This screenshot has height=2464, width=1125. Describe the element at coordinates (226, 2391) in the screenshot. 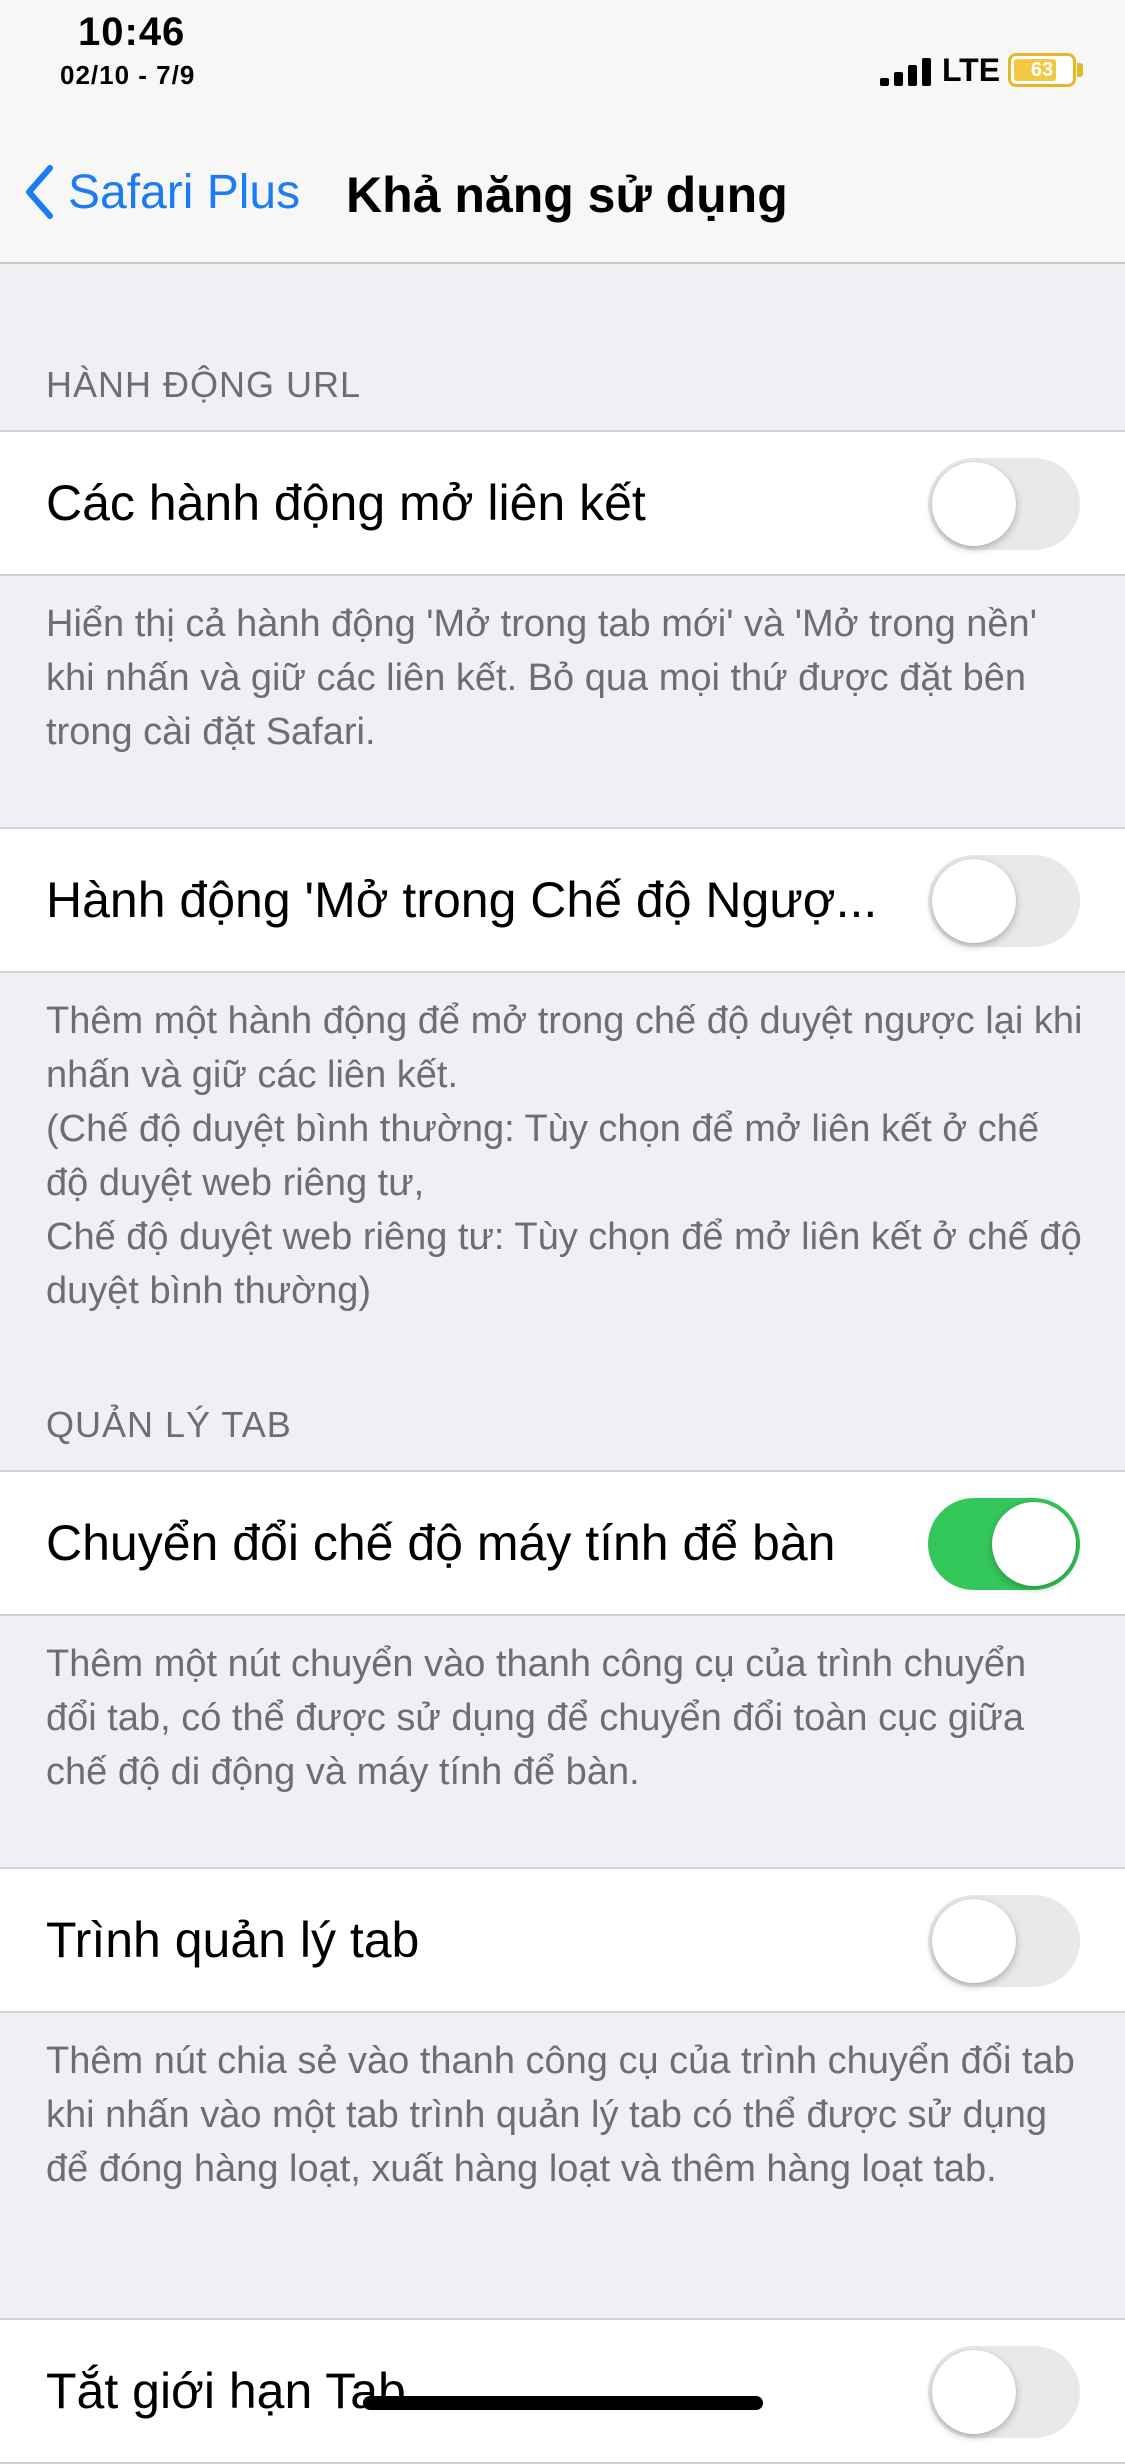

I see `setting-label: Tắt giới hạn Tab` at that location.